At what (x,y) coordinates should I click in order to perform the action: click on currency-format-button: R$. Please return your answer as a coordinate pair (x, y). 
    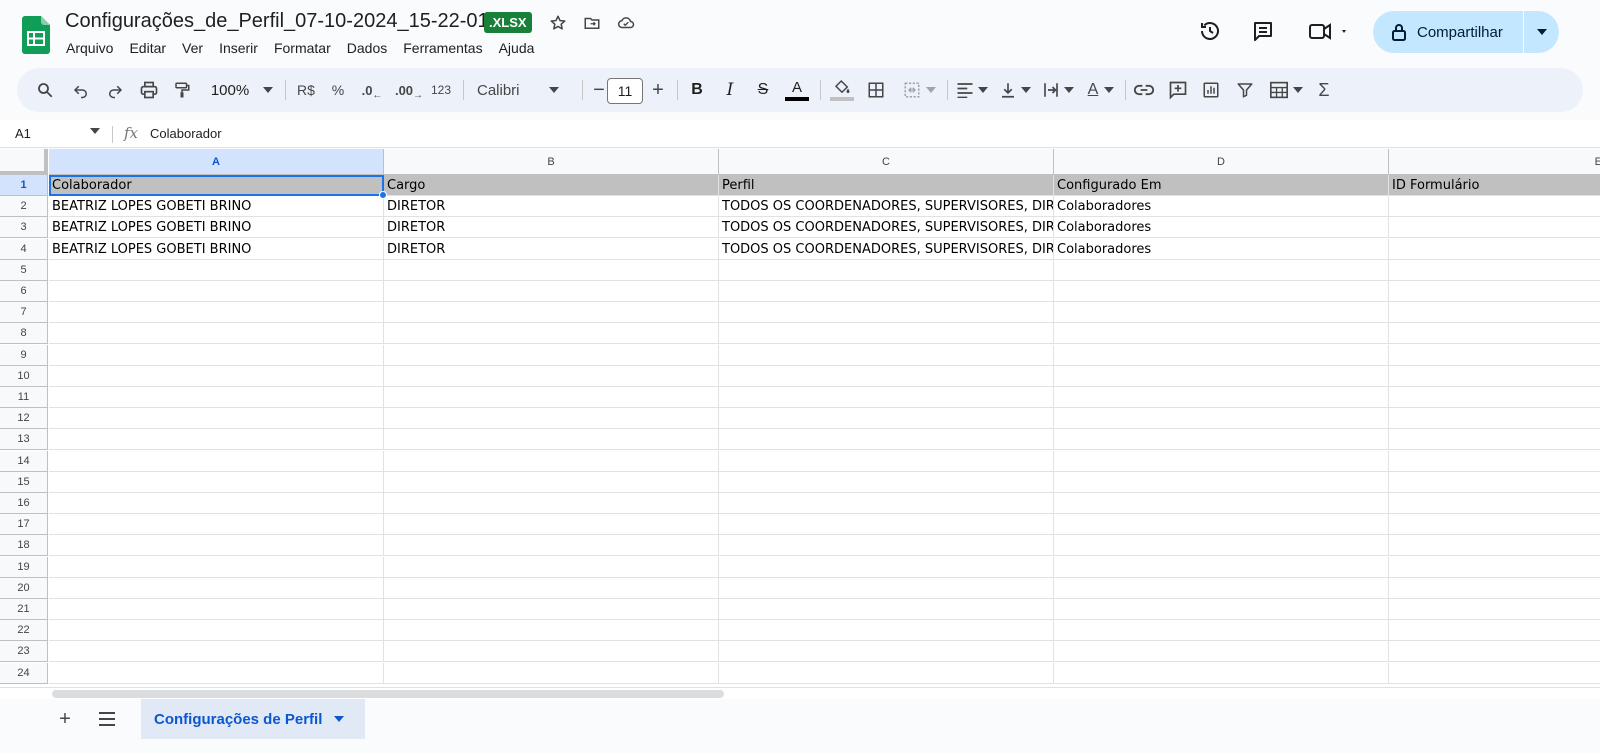
    Looking at the image, I should click on (306, 90).